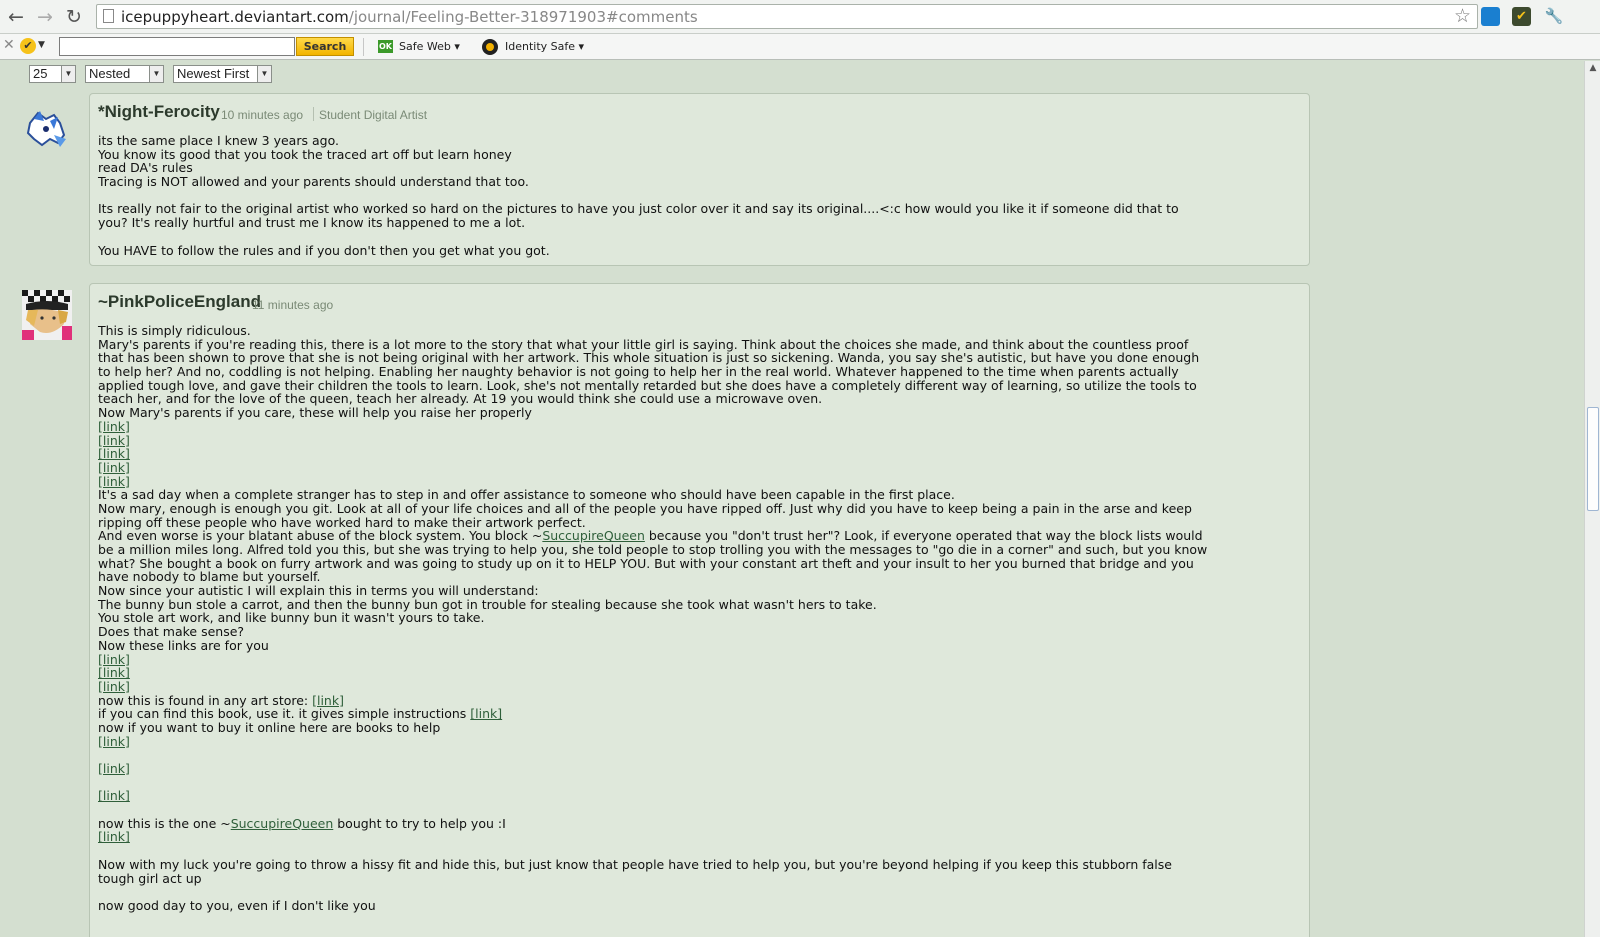  What do you see at coordinates (150, 878) in the screenshot?
I see `comment-line: tough girl act up` at bounding box center [150, 878].